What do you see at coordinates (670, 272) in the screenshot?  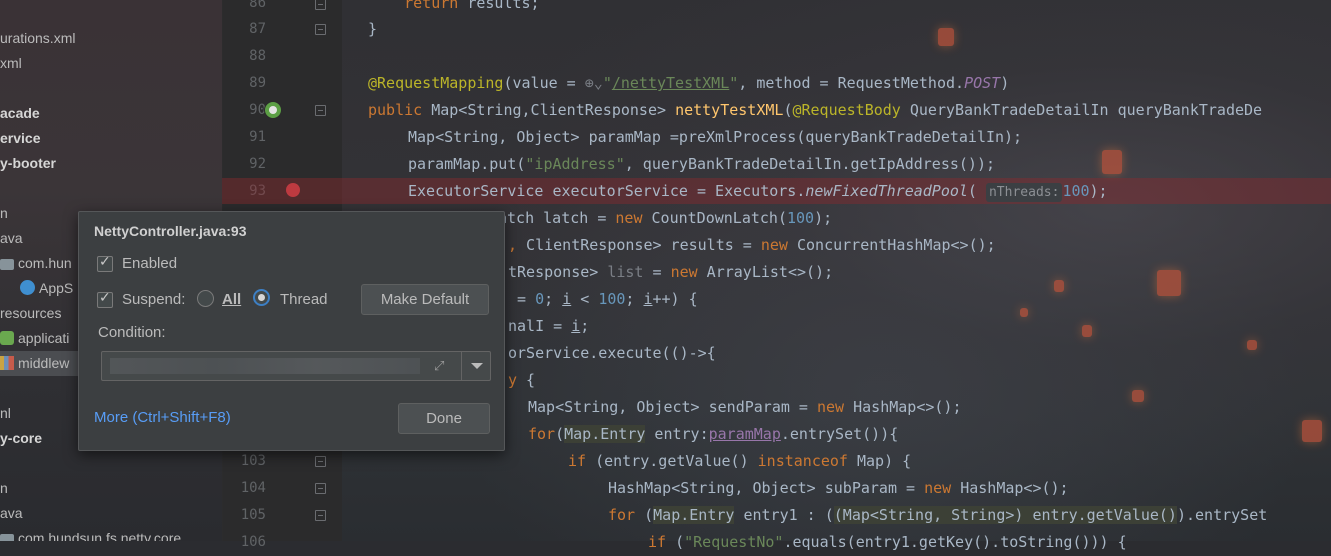 I see `code-line: tResponse> list = new ArrayList<>();` at bounding box center [670, 272].